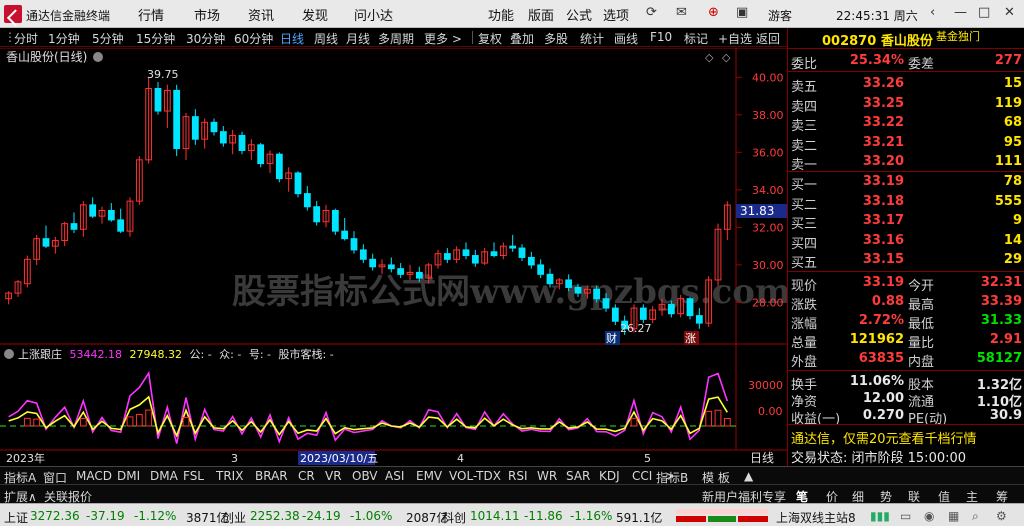  Describe the element at coordinates (541, 14) in the screenshot. I see `menu-banmian: 版面` at that location.